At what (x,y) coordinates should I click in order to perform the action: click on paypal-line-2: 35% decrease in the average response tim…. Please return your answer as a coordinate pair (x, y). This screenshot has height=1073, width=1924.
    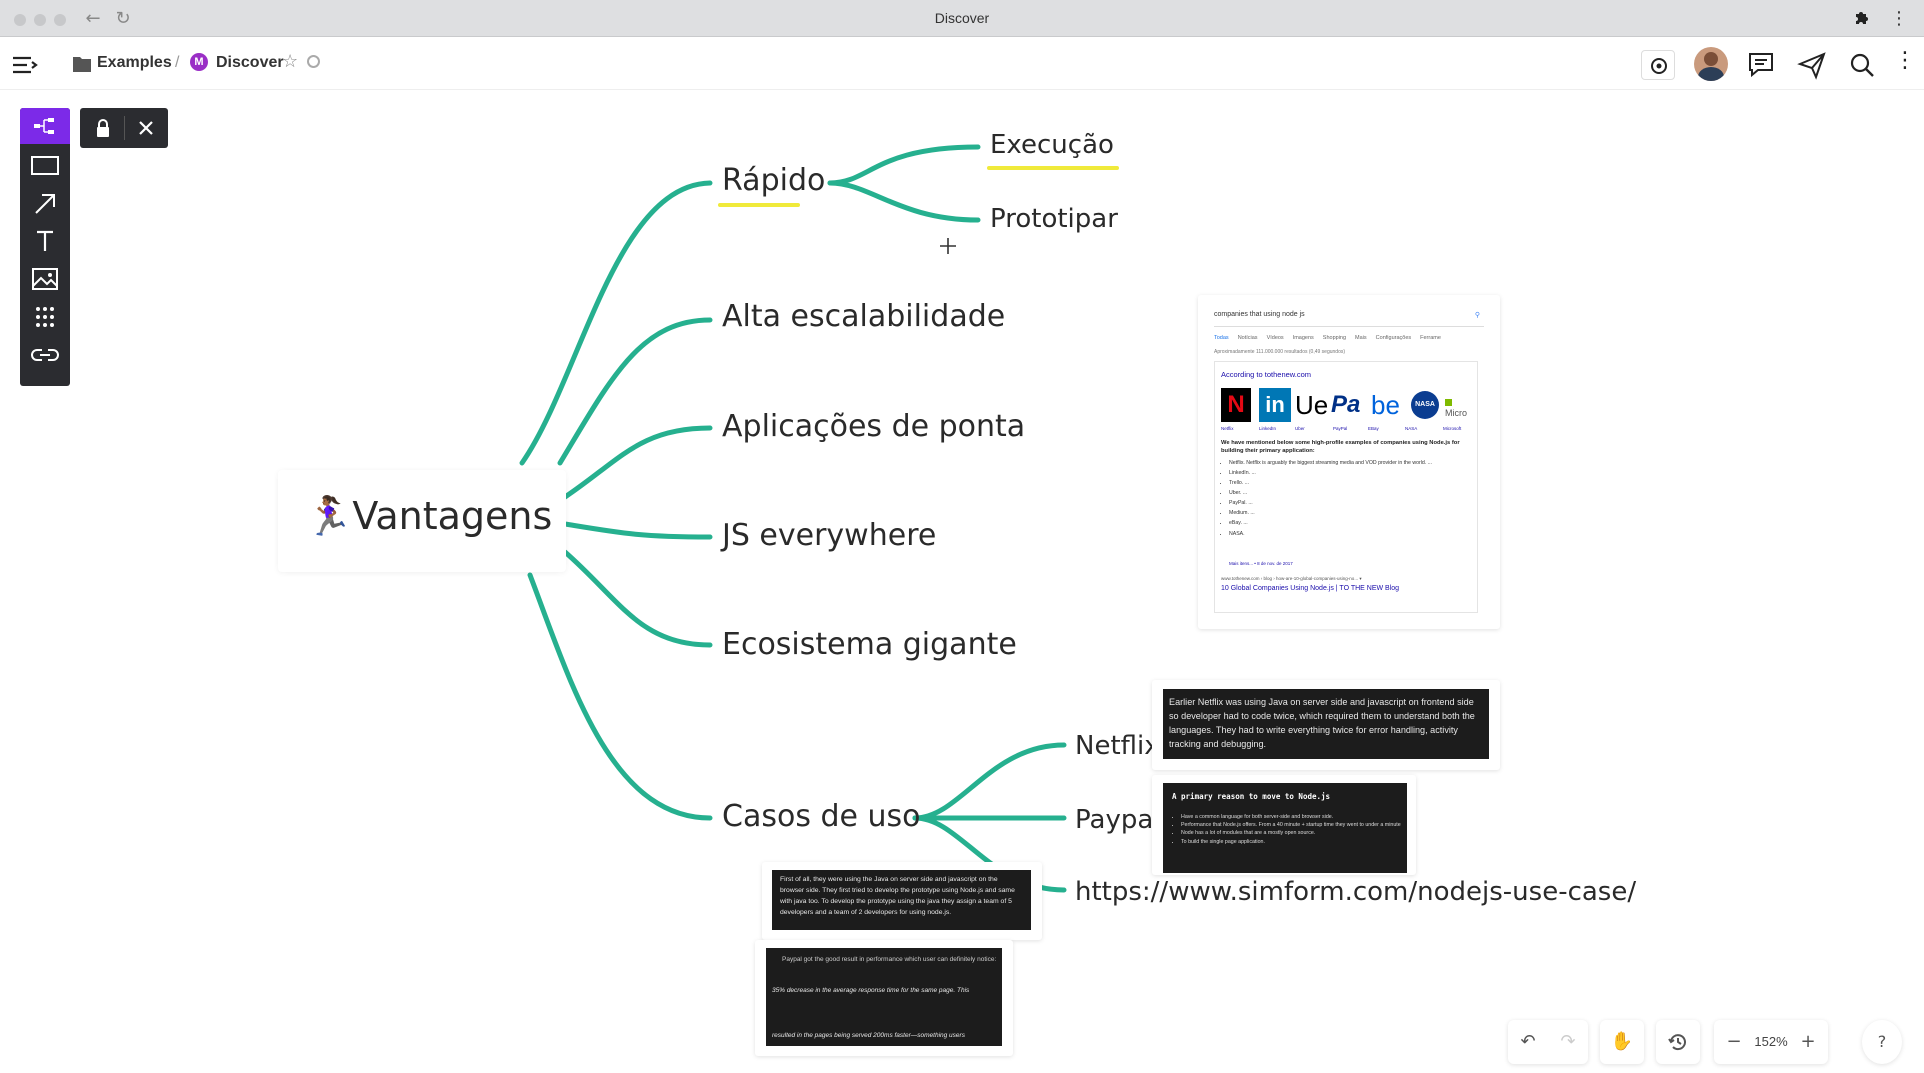
    Looking at the image, I should click on (871, 990).